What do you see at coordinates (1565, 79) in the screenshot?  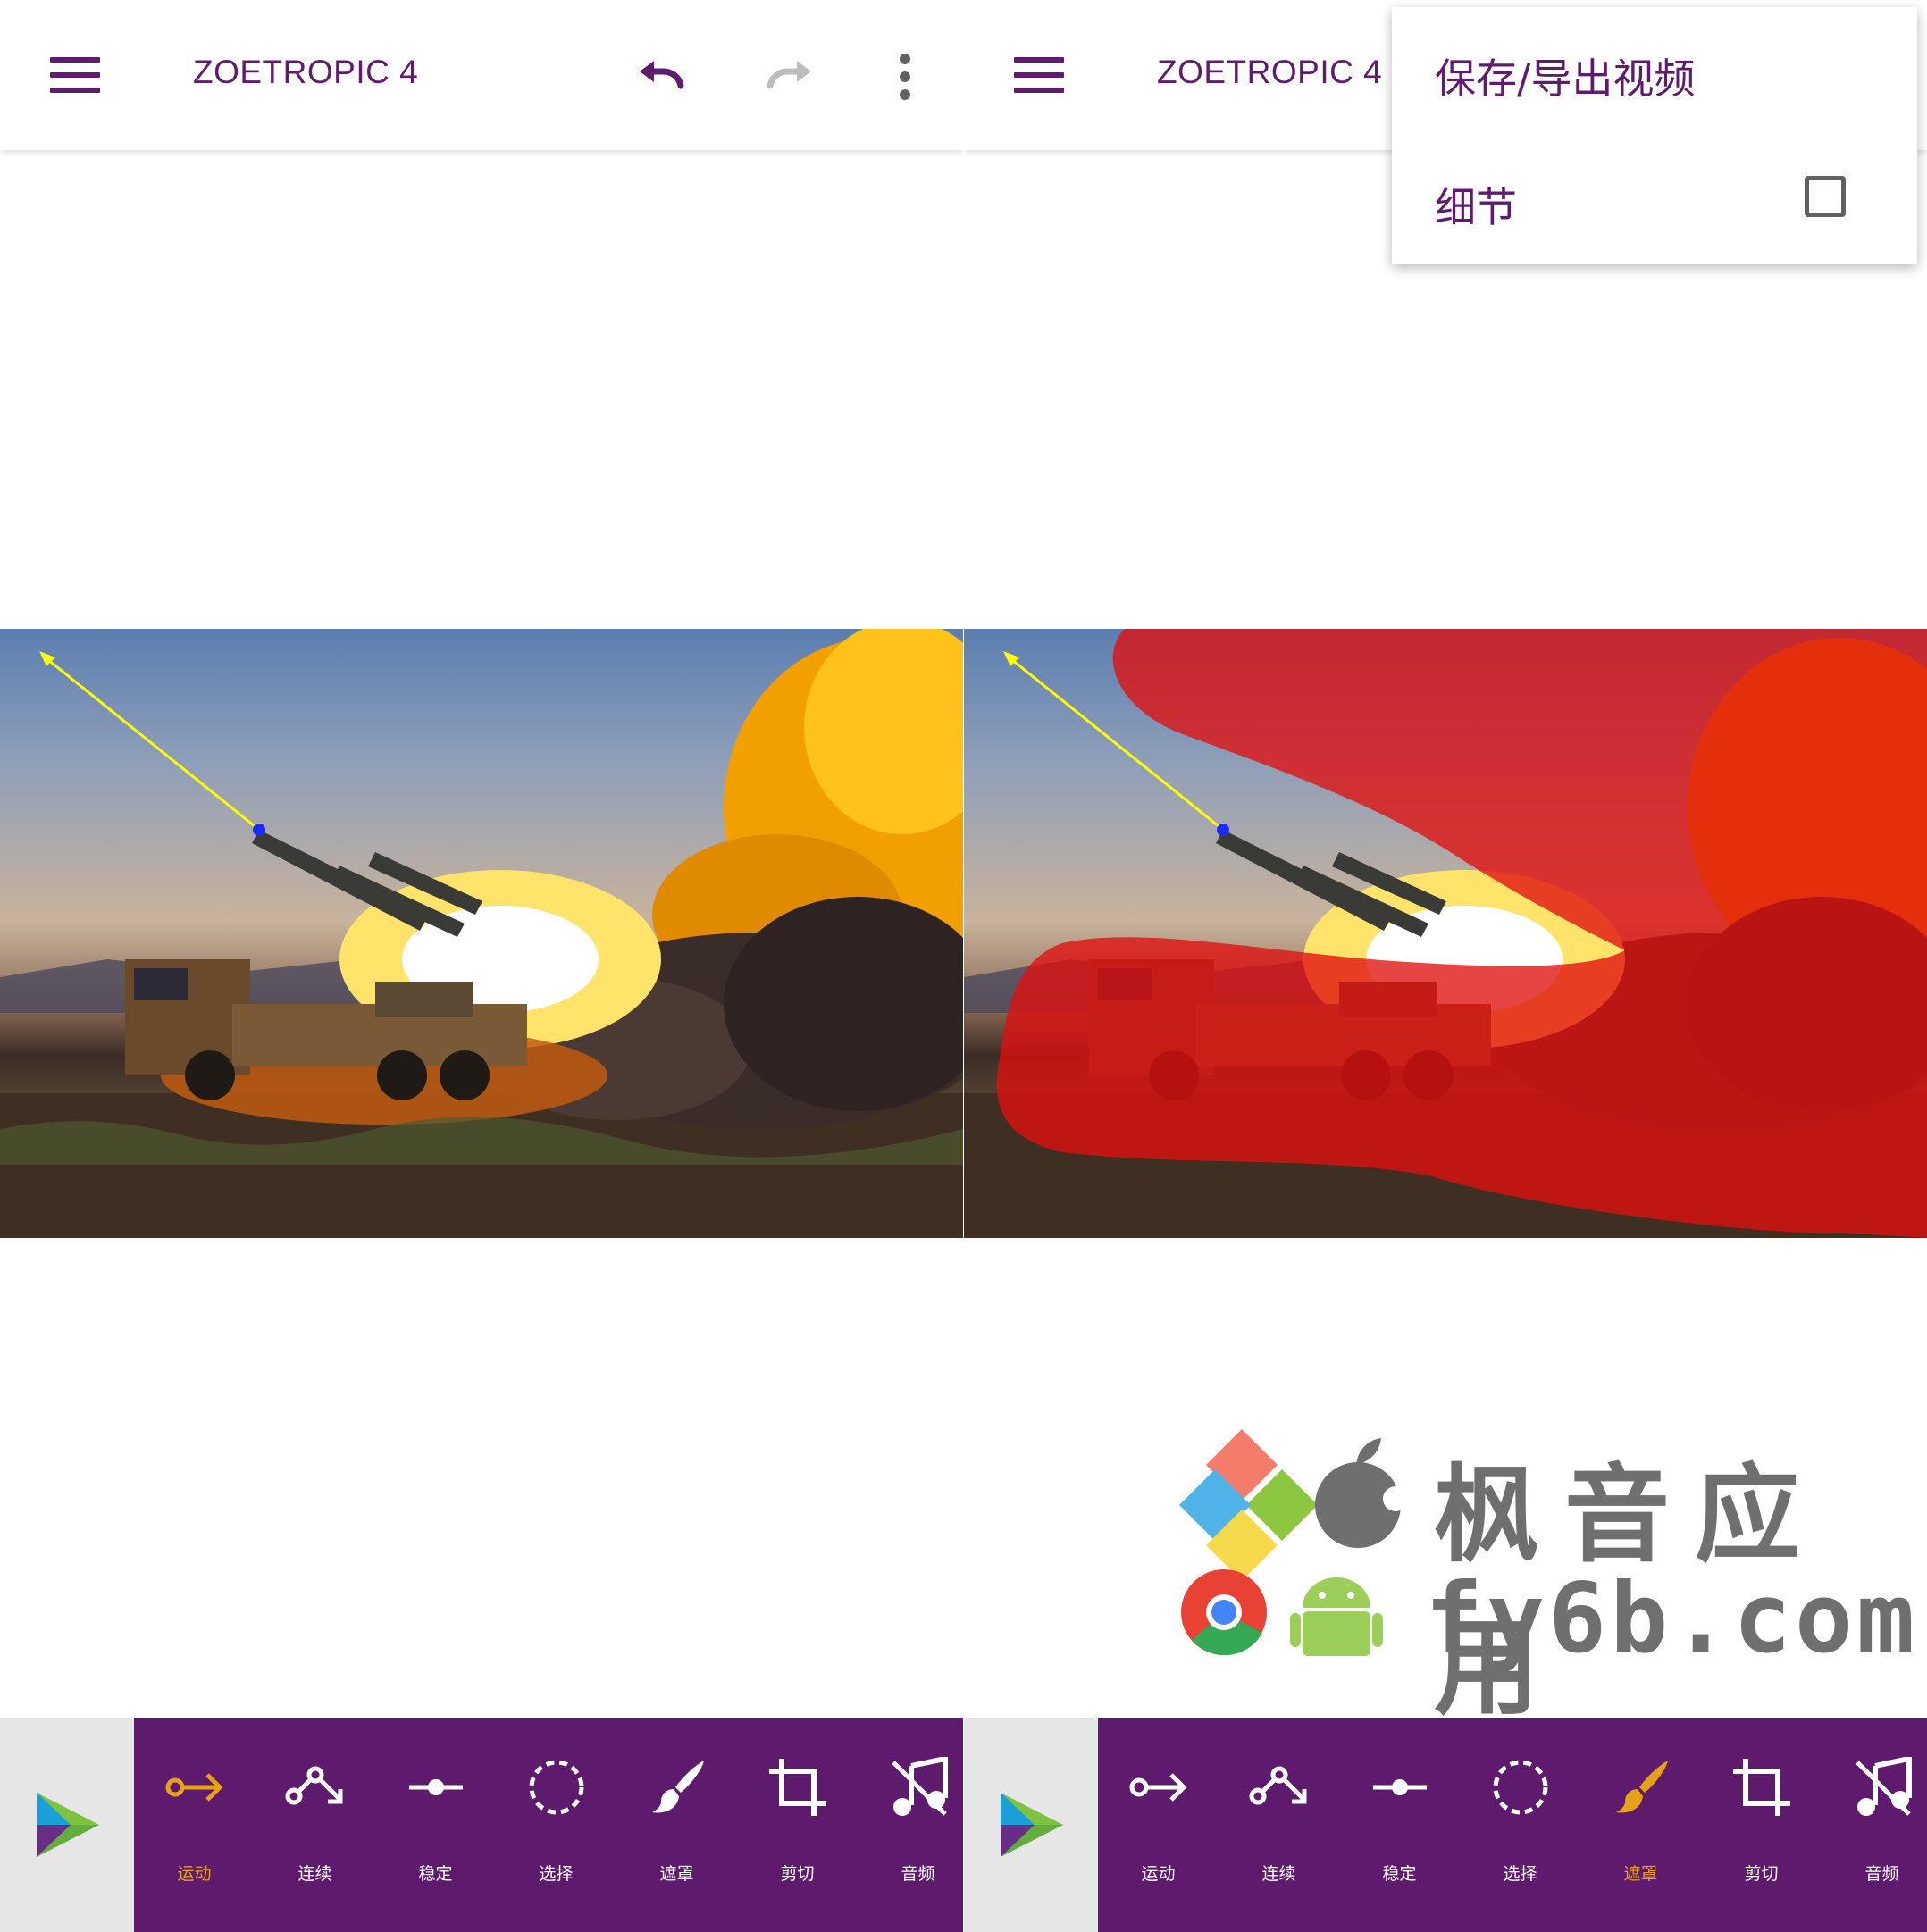 I see `menu-item-label: 保存/导出视频` at bounding box center [1565, 79].